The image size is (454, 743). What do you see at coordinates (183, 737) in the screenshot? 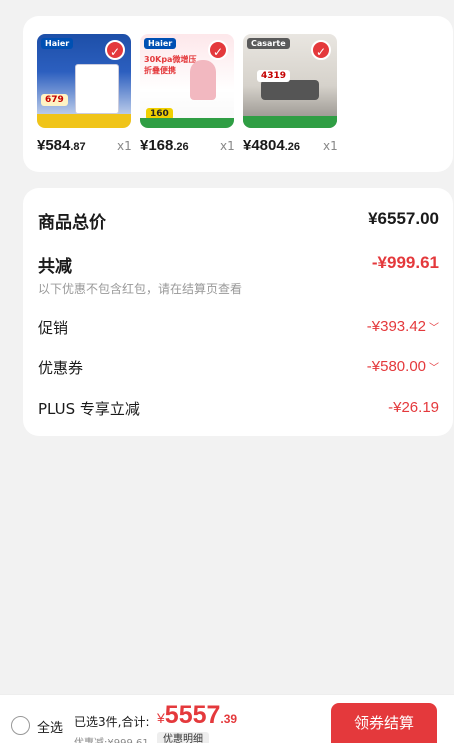
I see `discount-detail-button: 优惠明细` at bounding box center [183, 737].